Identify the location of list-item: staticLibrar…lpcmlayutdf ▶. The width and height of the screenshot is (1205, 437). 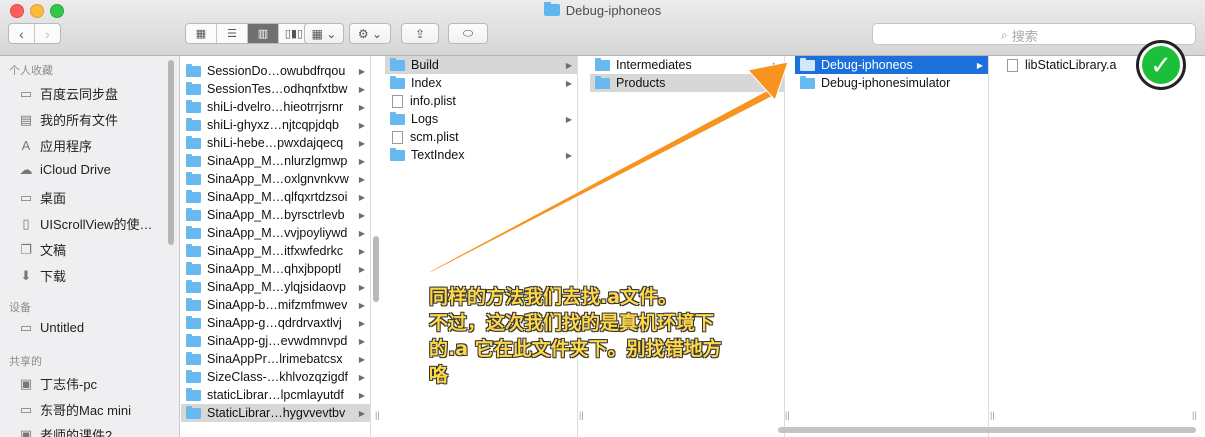
(275, 395).